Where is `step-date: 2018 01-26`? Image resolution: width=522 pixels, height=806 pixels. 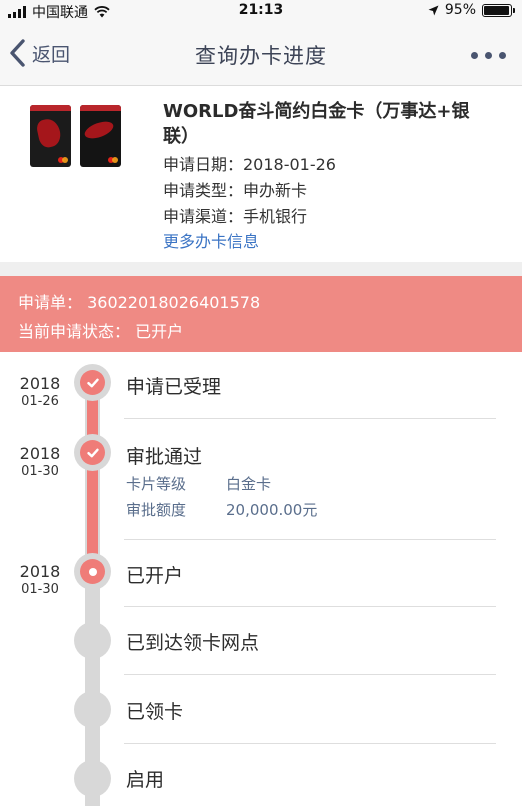
step-date: 2018 01-26 is located at coordinates (40, 391).